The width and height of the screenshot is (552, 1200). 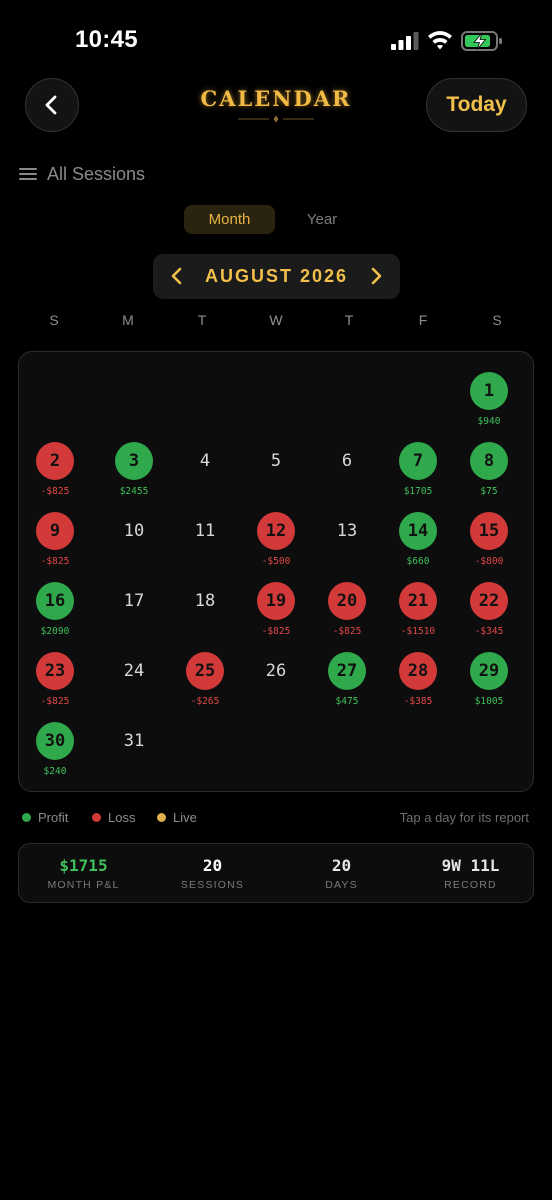 I want to click on stat-value: 9W 11L, so click(x=470, y=865).